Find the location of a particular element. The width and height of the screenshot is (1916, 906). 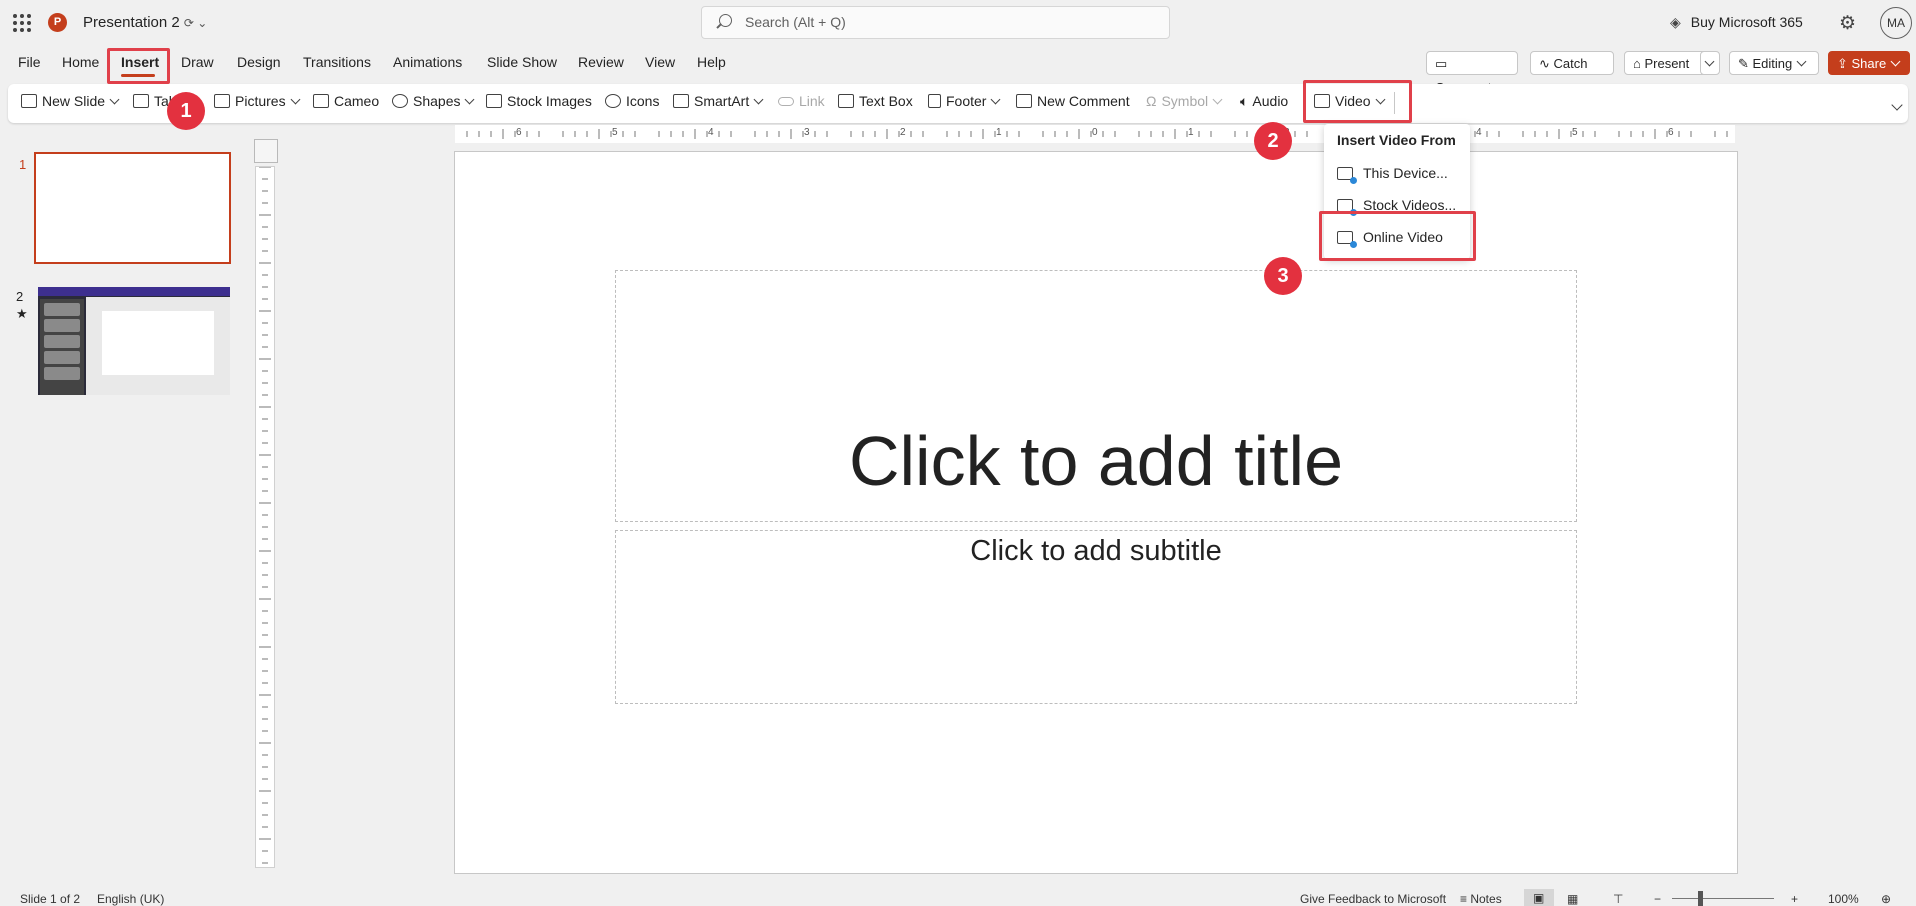

slide-animation-star-icon: ★ is located at coordinates (22, 313).